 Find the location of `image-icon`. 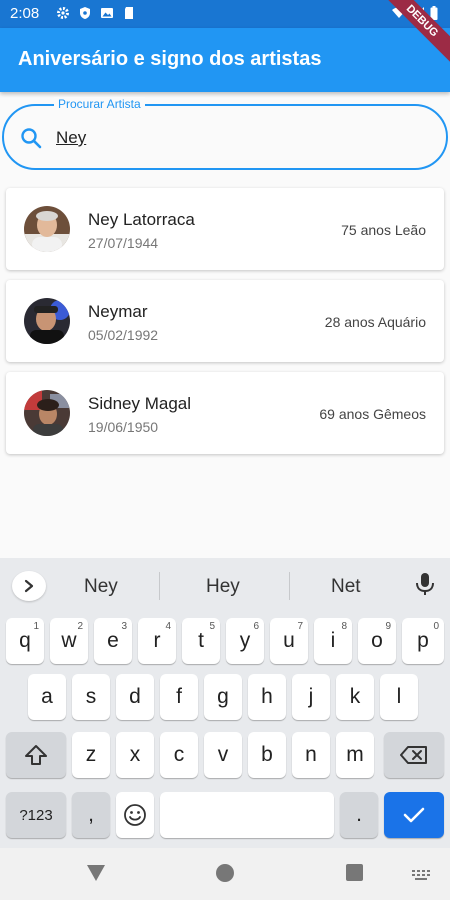

image-icon is located at coordinates (107, 13).